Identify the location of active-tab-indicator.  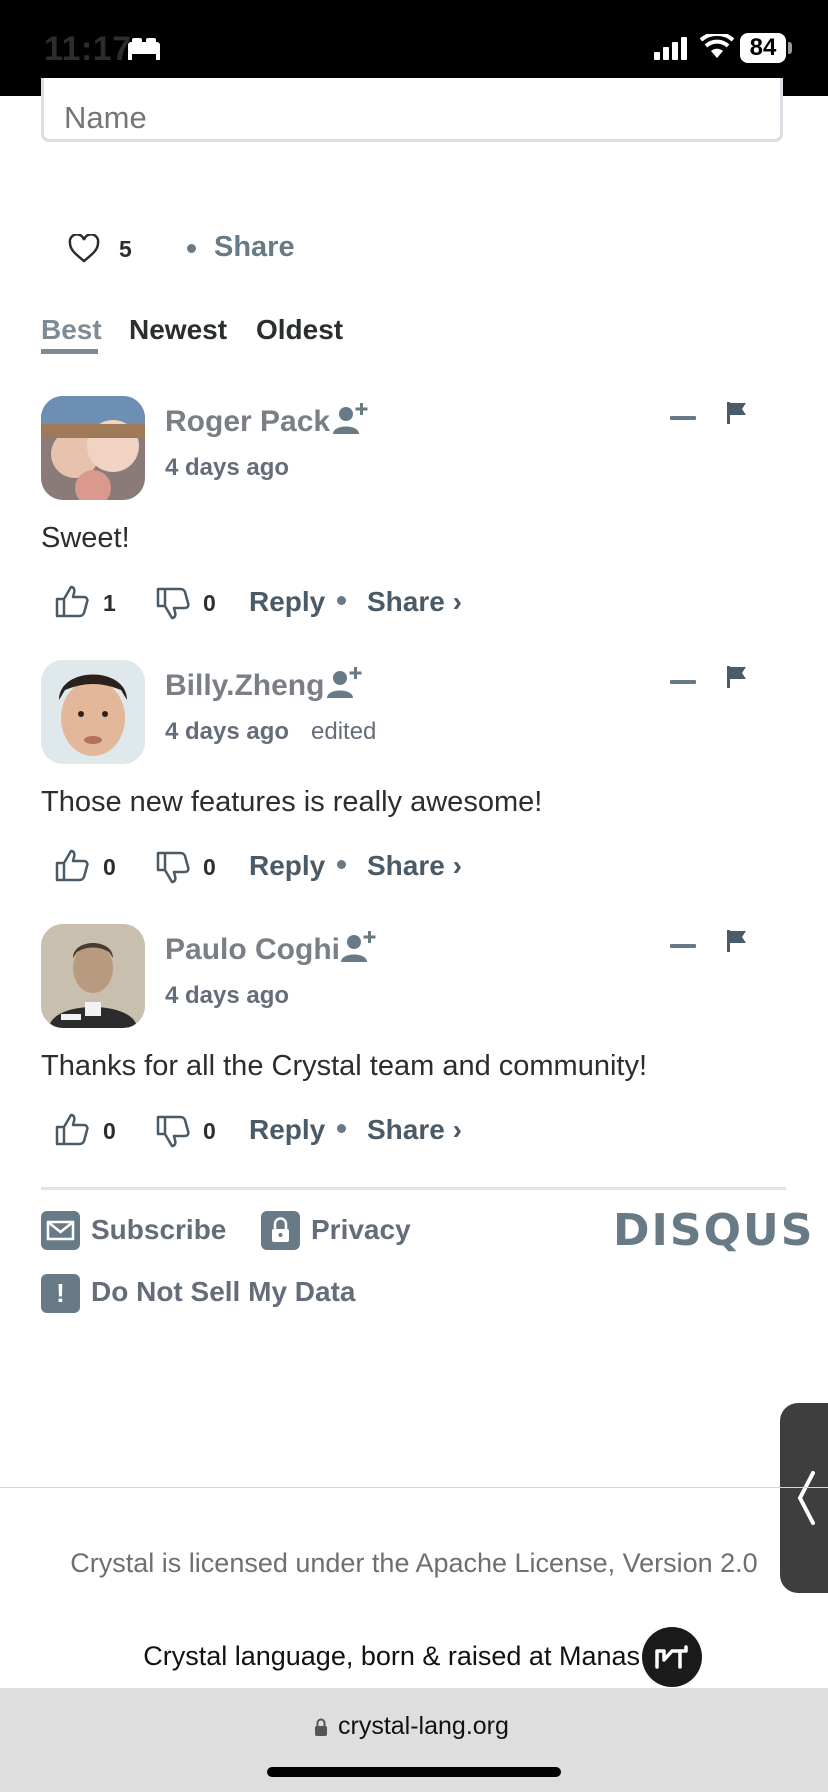
(69, 351).